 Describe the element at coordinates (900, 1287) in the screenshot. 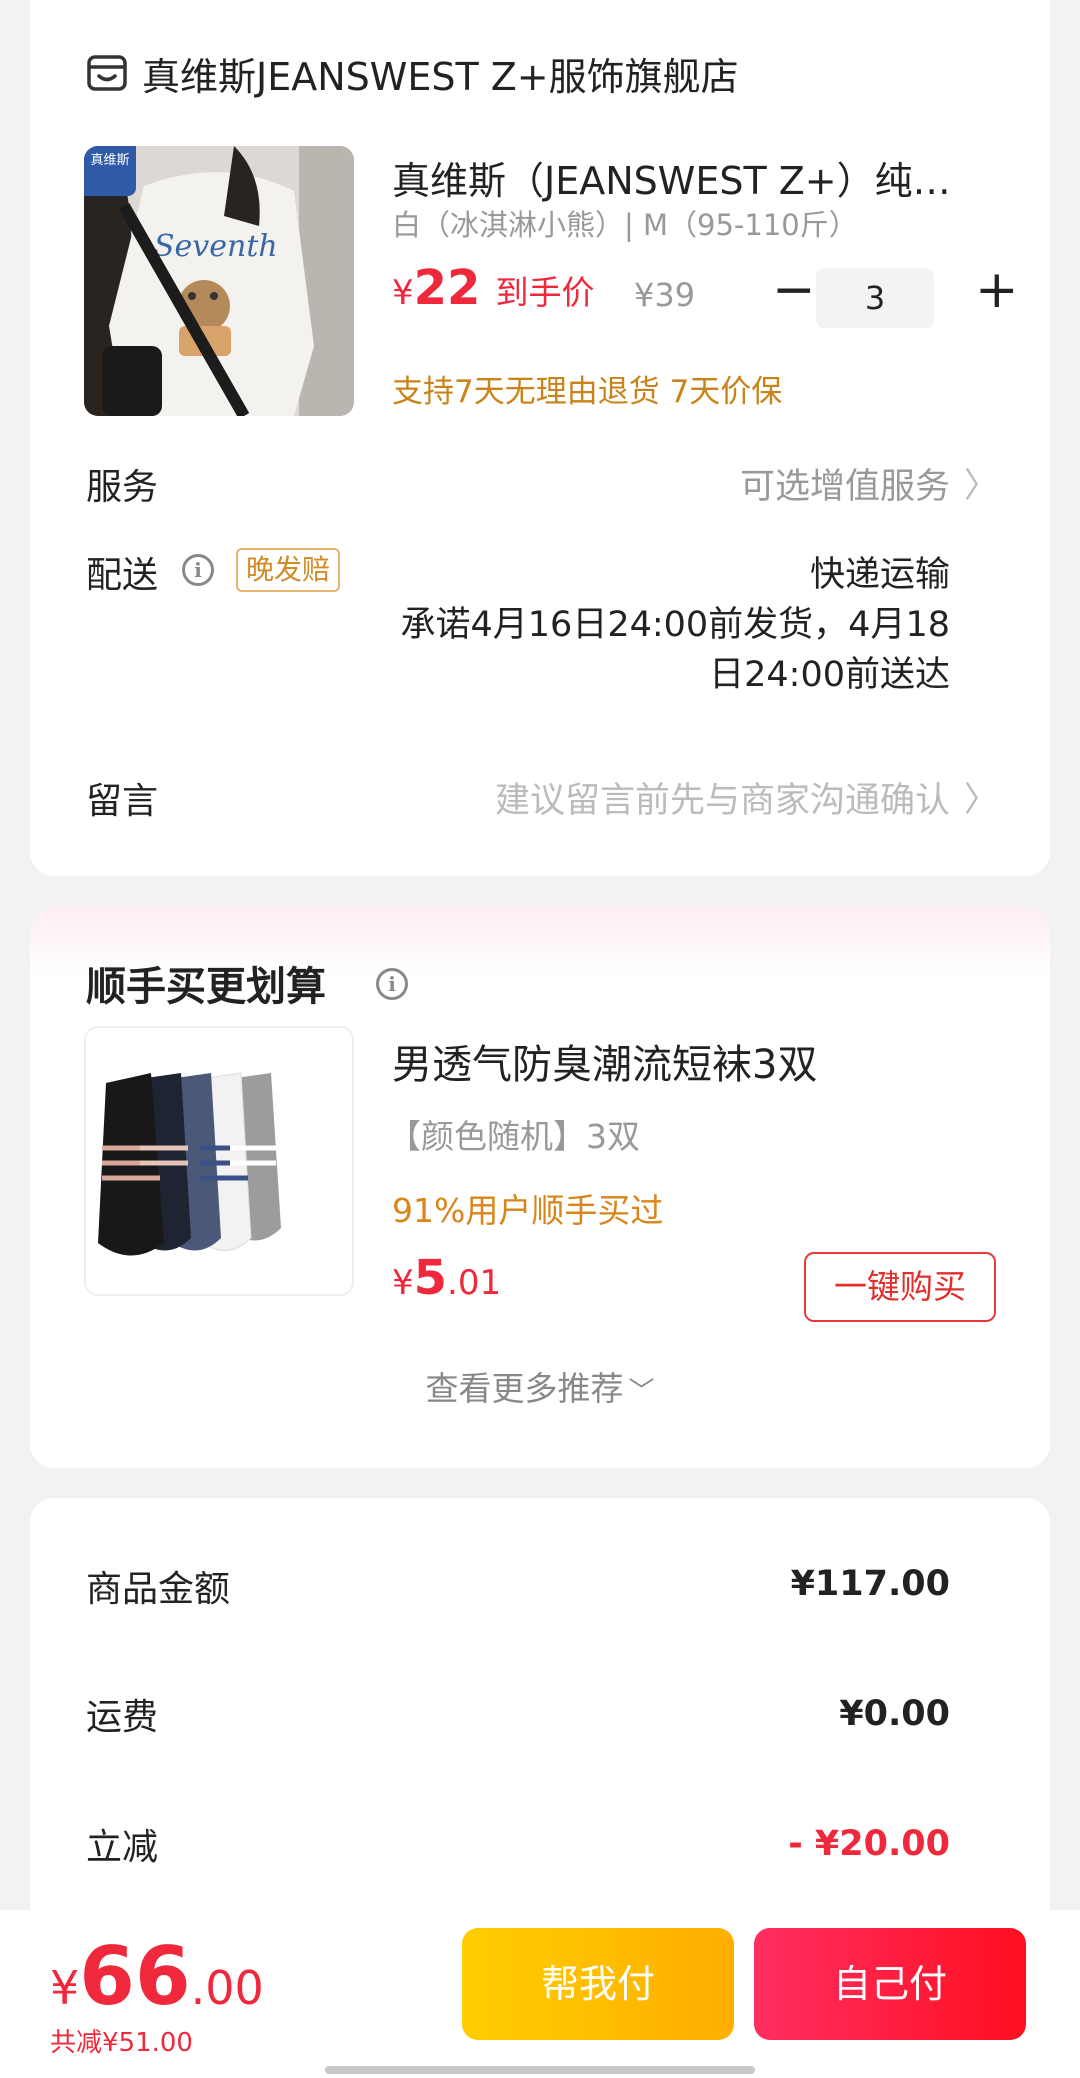

I see `one-click-buy-button: 一键购买` at that location.